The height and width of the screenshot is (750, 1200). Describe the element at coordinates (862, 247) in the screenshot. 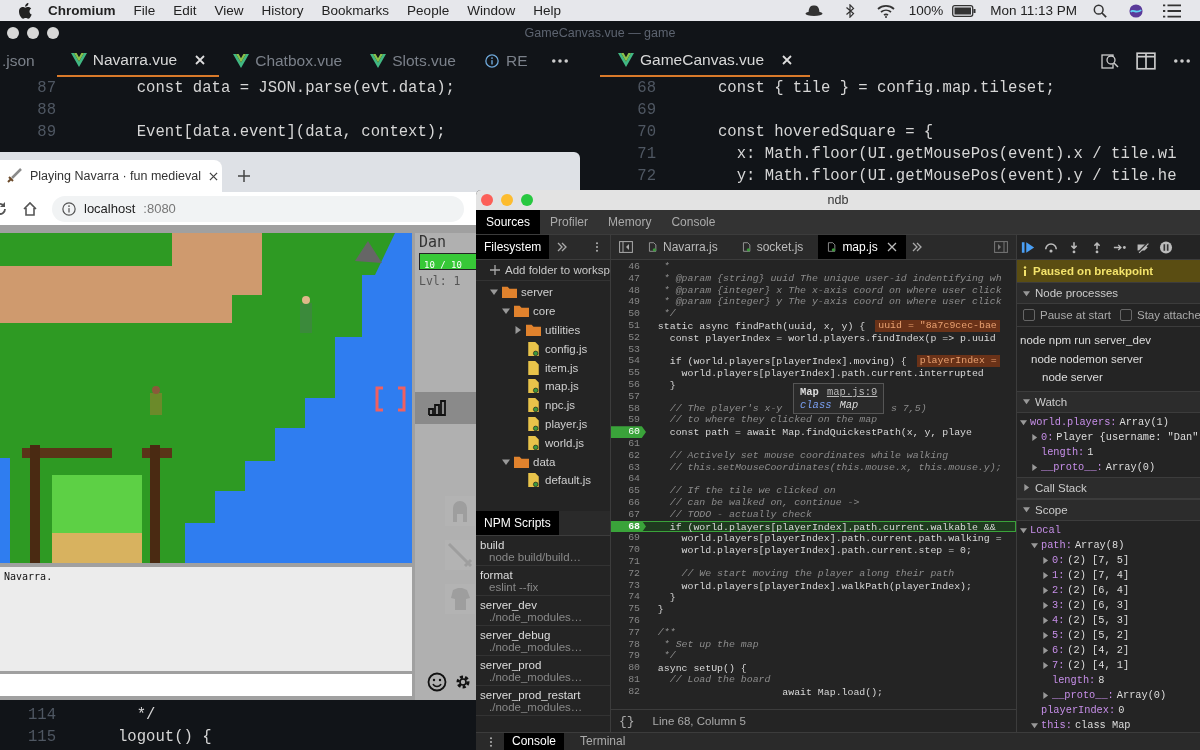

I see `file-tab: map.js` at that location.